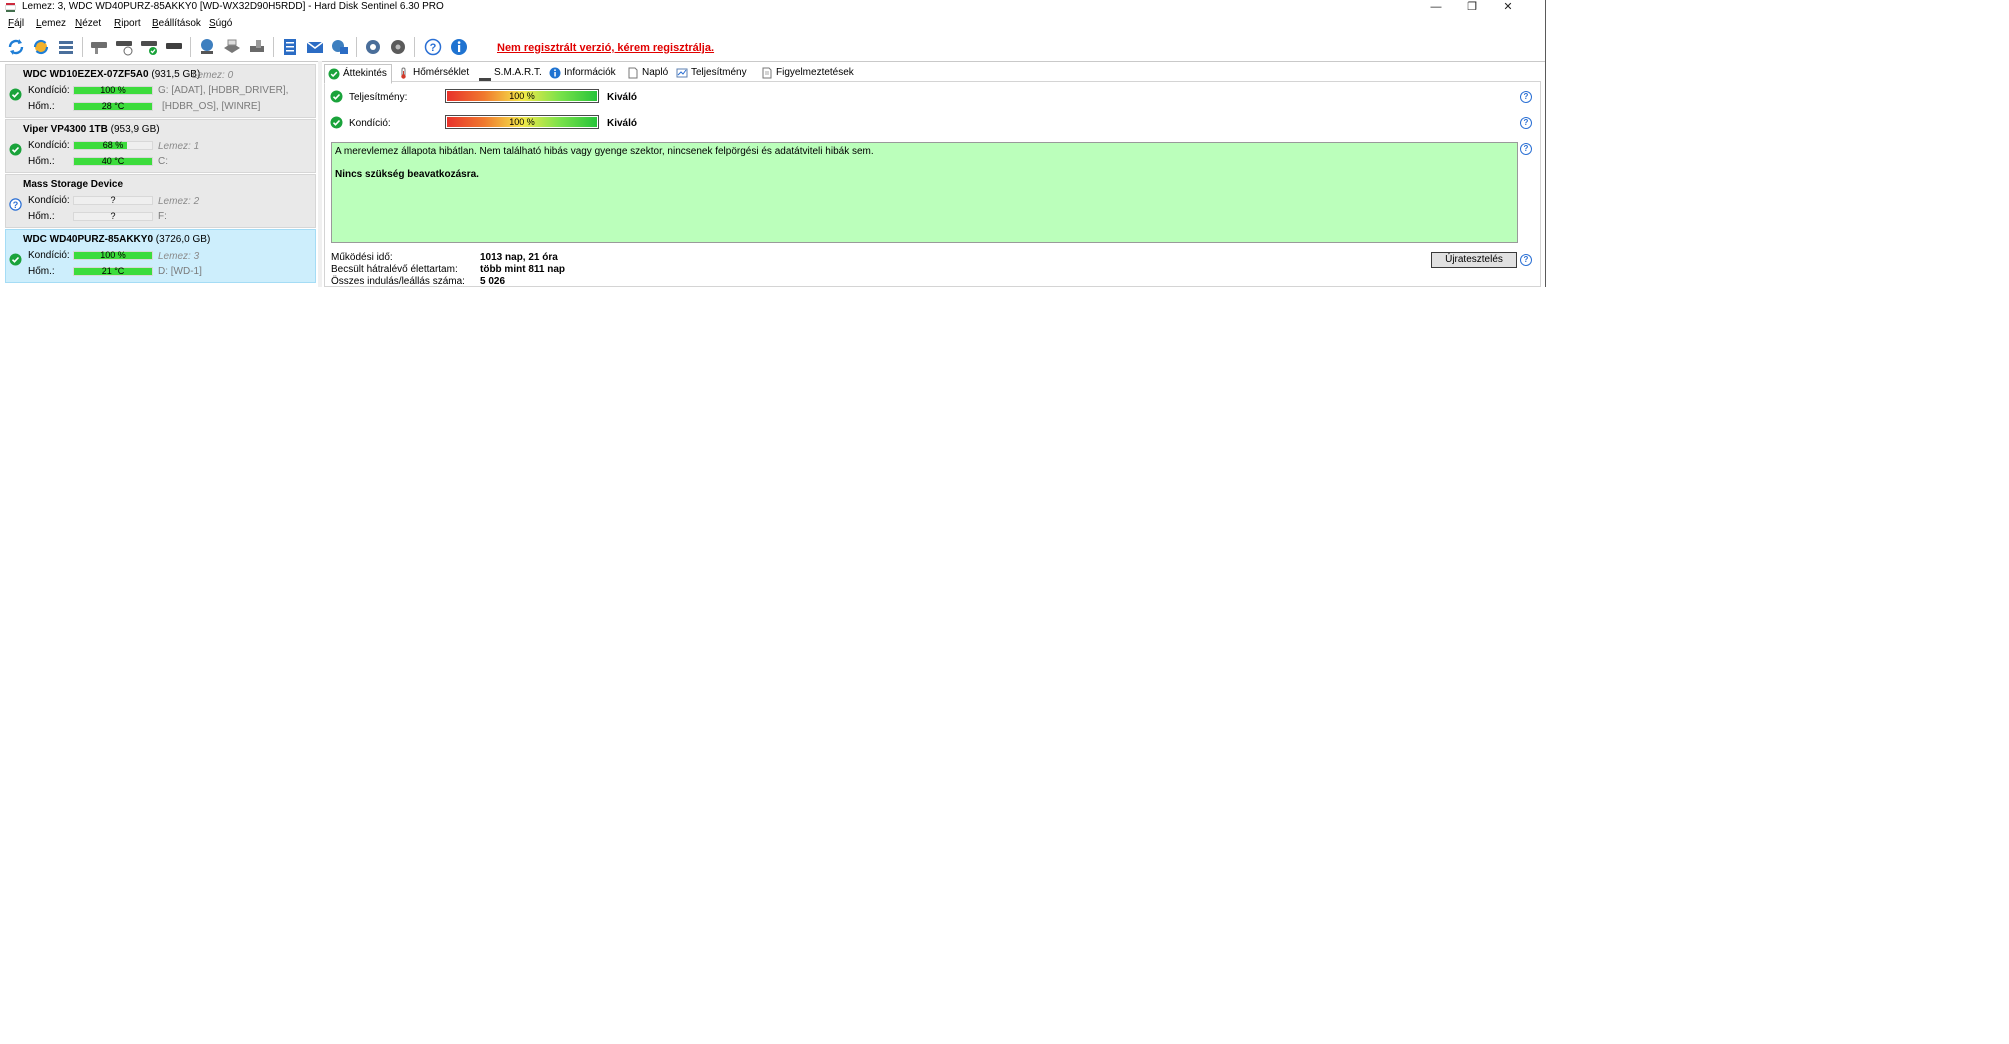 The height and width of the screenshot is (1044, 2009). Describe the element at coordinates (398, 47) in the screenshot. I see `disk-settings-icon` at that location.